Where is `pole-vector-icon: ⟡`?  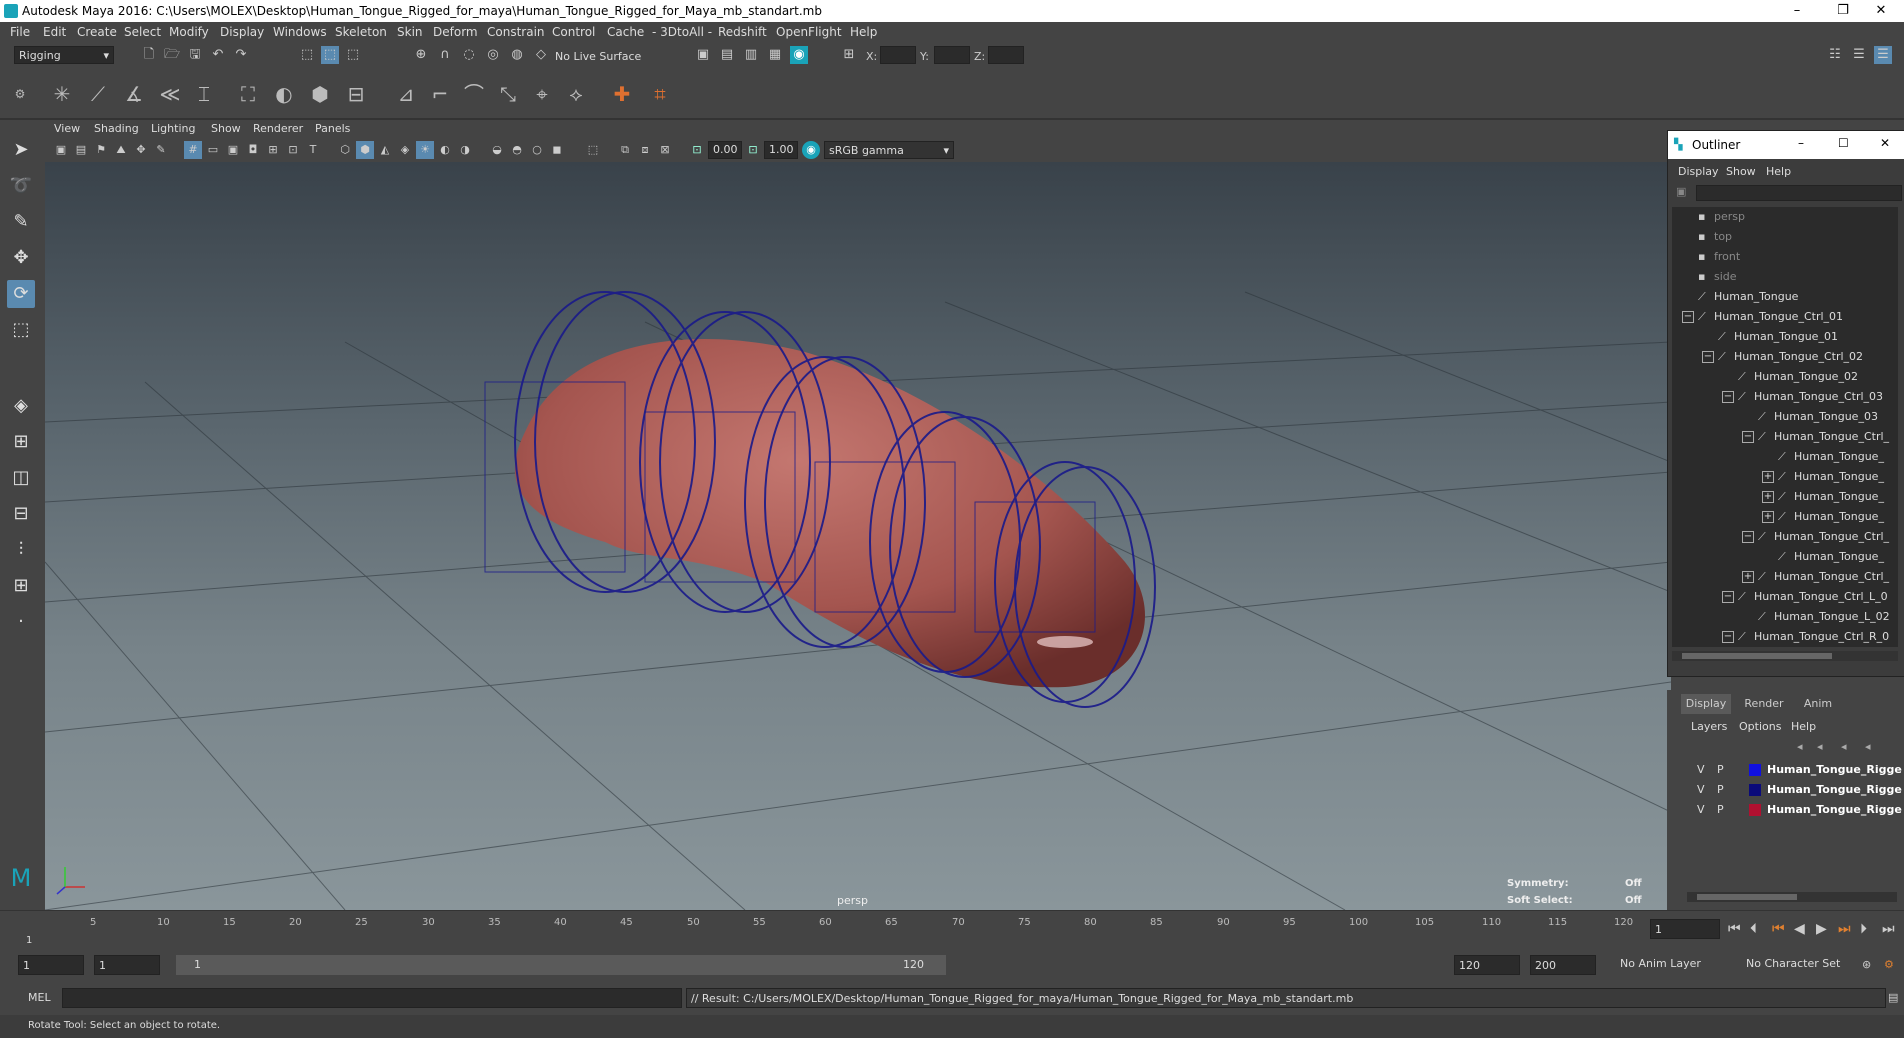
pole-vector-icon: ⟡ is located at coordinates (576, 94).